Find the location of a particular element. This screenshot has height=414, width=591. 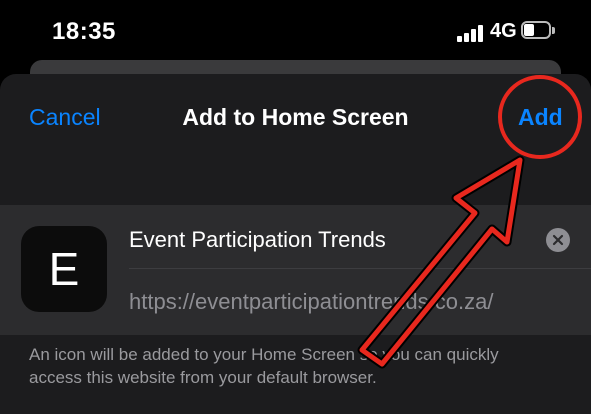

battery-icon is located at coordinates (539, 31).